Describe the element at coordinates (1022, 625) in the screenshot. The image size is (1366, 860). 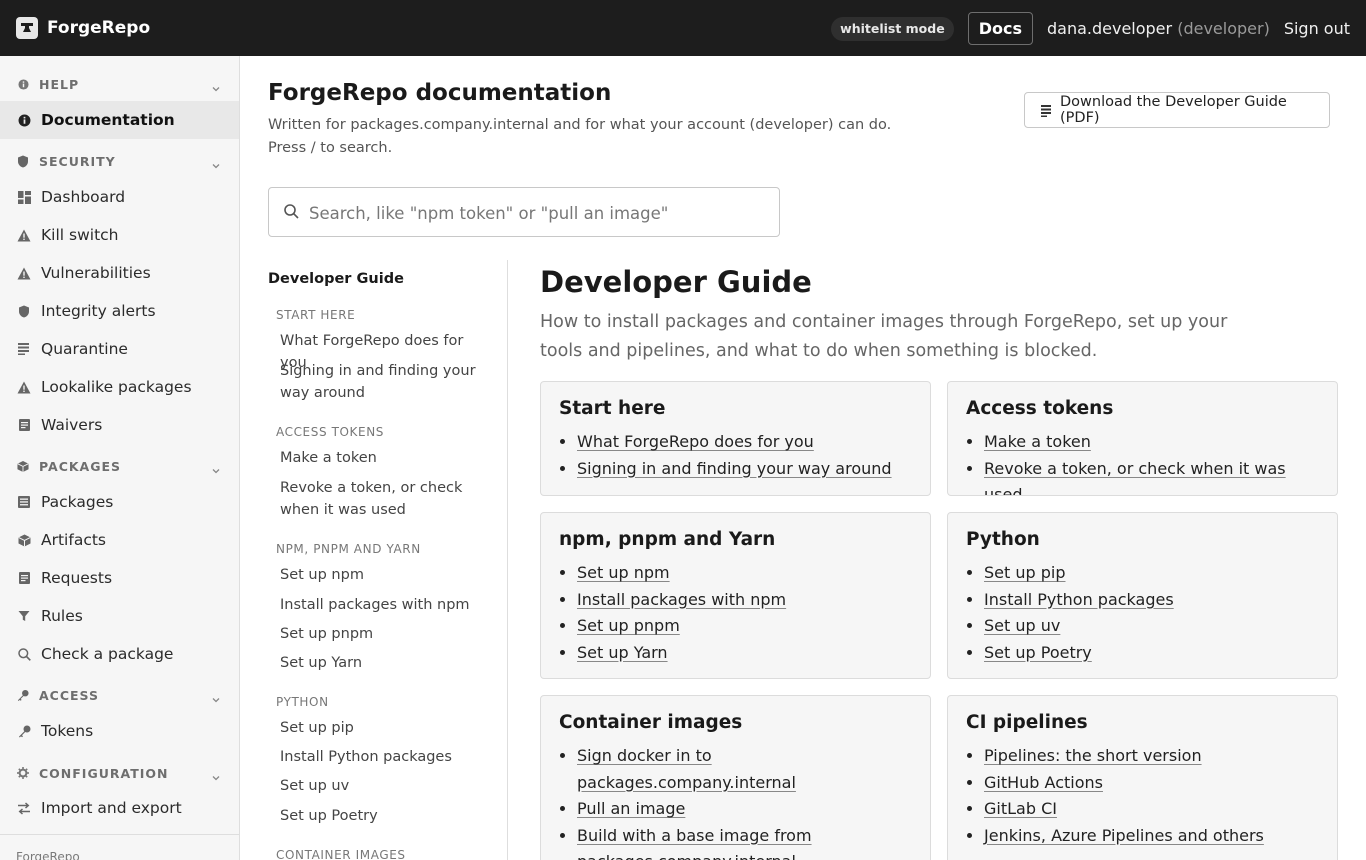
I see `card-link: Set up uv` at that location.